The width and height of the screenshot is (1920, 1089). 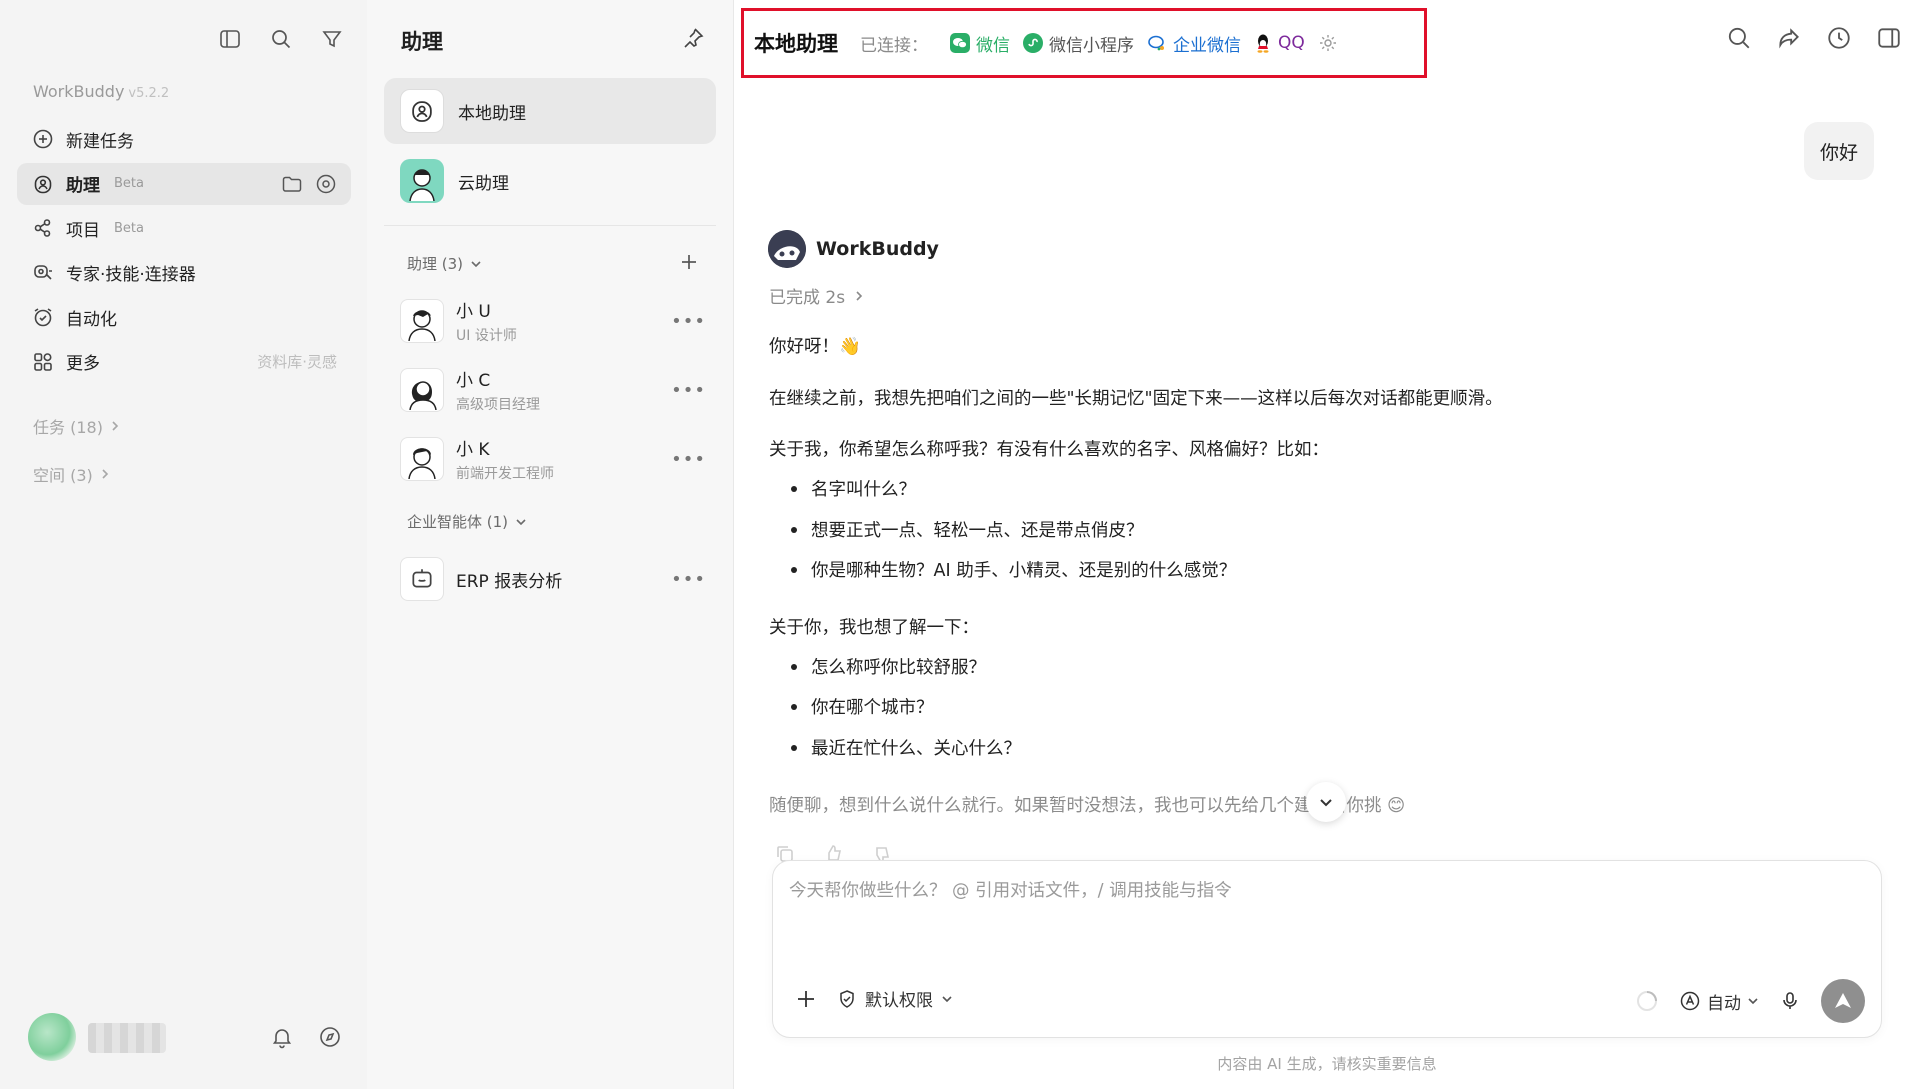 I want to click on channel-label: 企业微信, so click(x=1207, y=45).